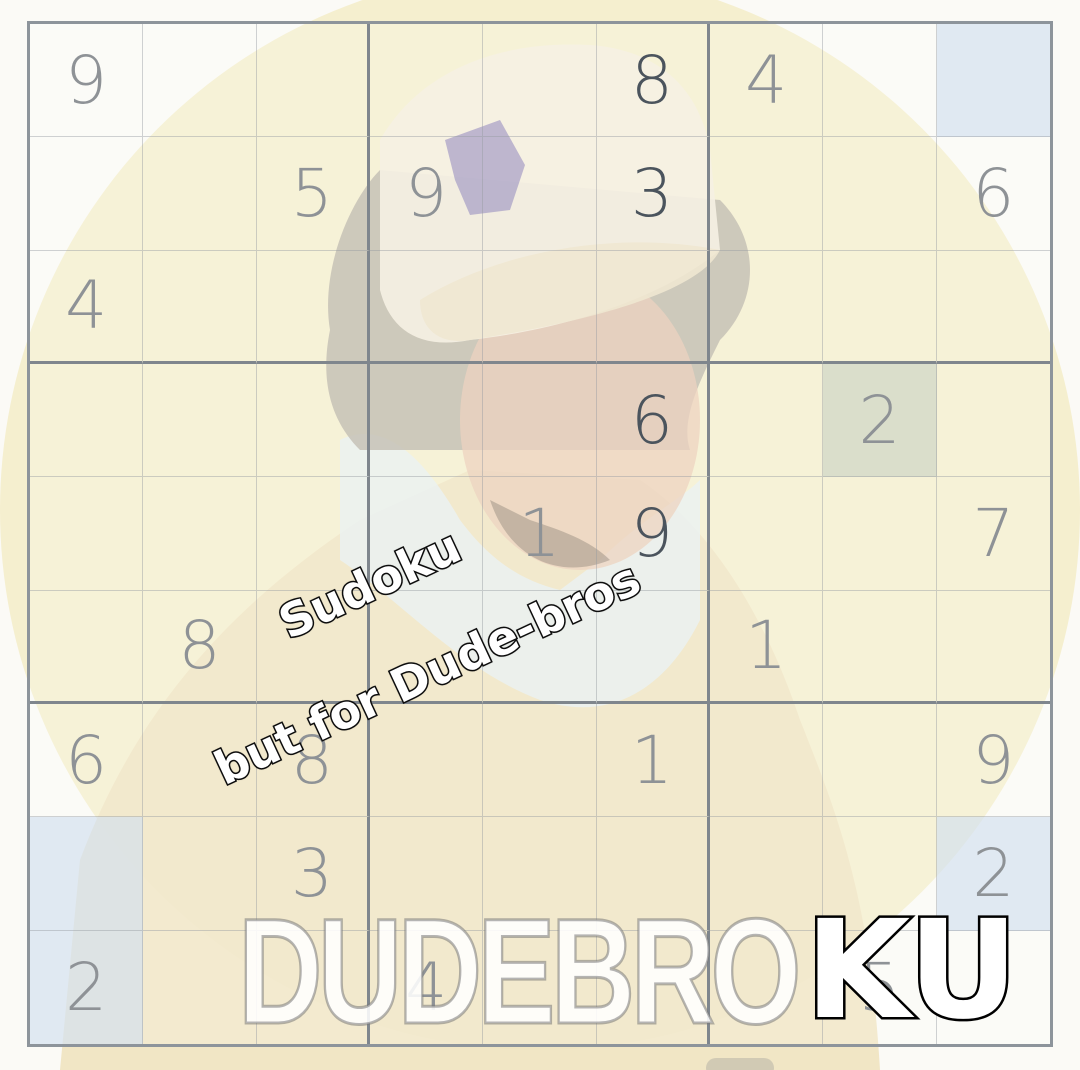 The image size is (1080, 1070). Describe the element at coordinates (87, 874) in the screenshot. I see `sudoku-cell-r8-c1` at that location.